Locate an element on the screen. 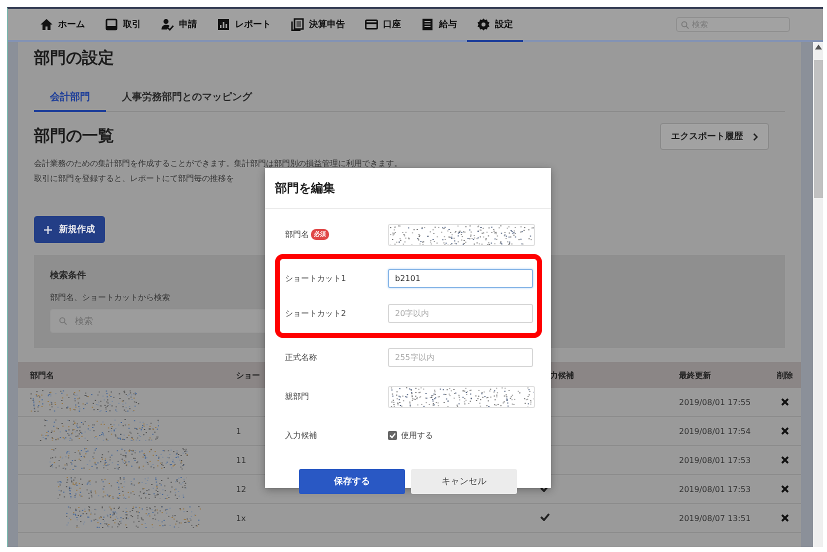 The image size is (827, 552). section-title: 部門の一覧 is located at coordinates (74, 136).